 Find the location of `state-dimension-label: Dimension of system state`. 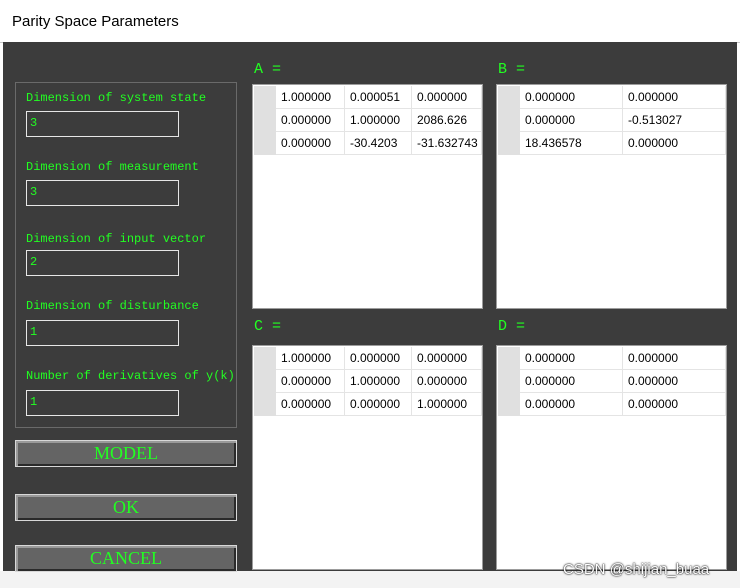

state-dimension-label: Dimension of system state is located at coordinates (116, 98).